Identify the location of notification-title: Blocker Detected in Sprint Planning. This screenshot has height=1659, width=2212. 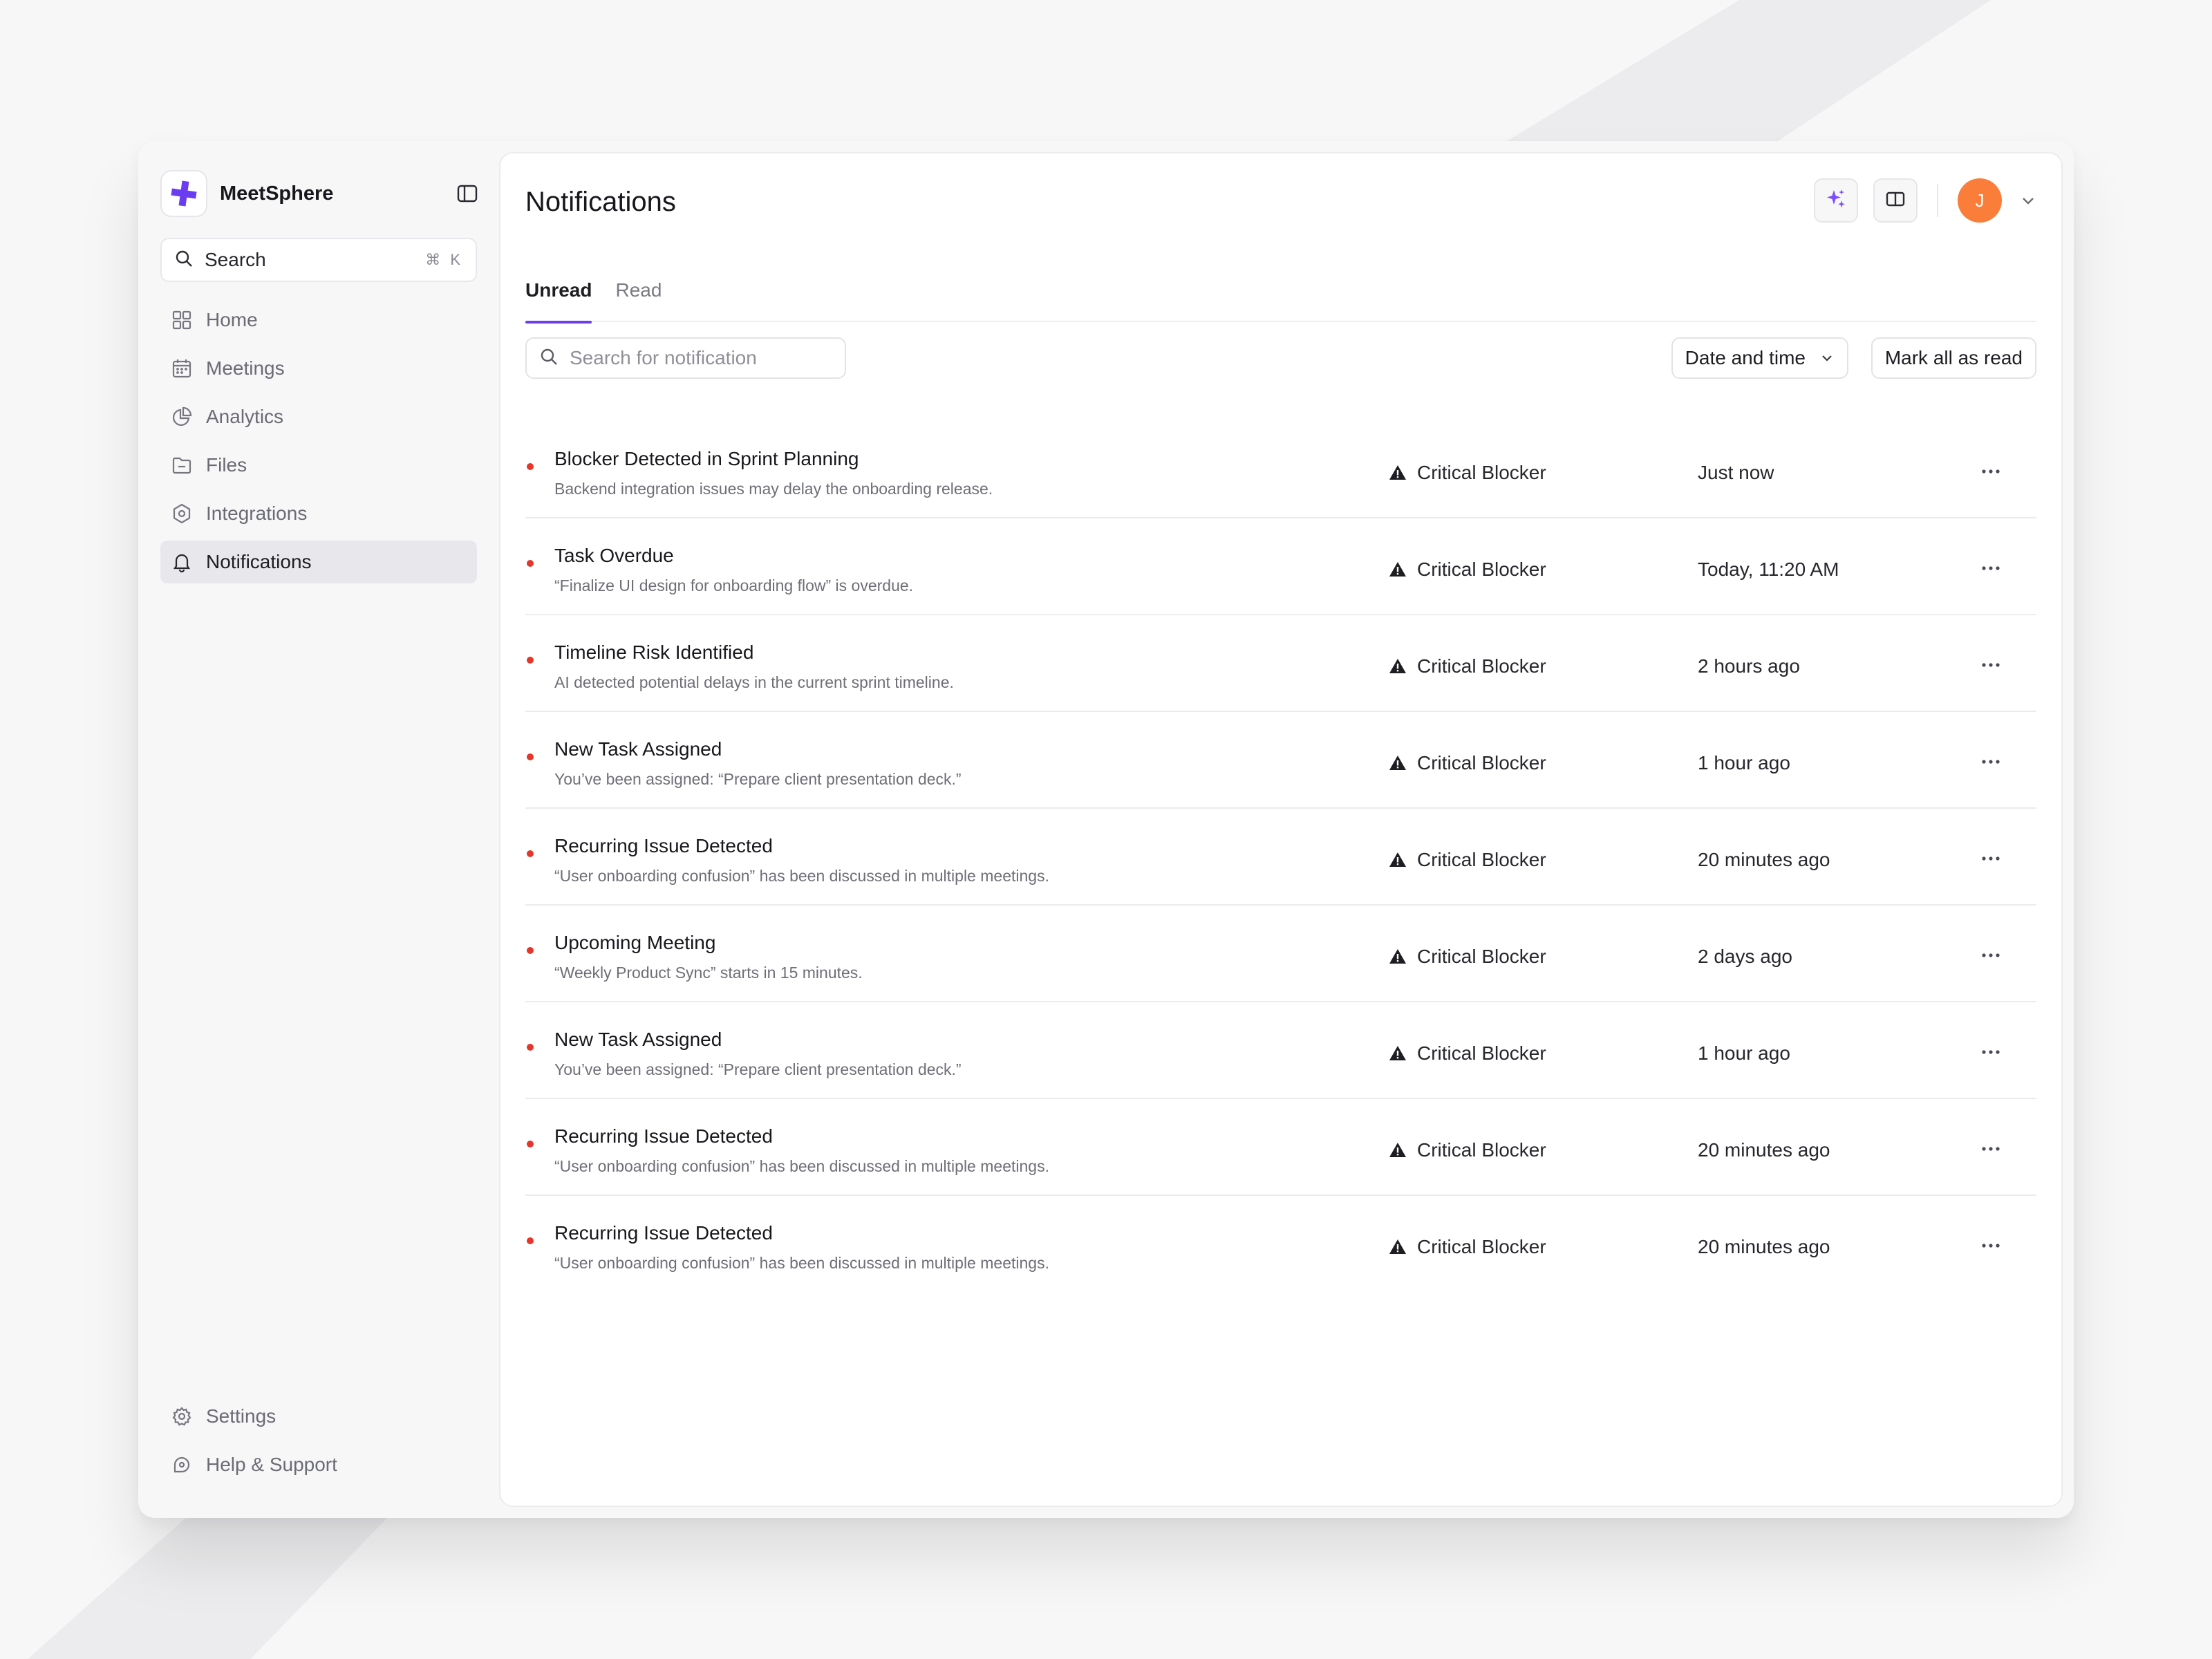
(706, 459).